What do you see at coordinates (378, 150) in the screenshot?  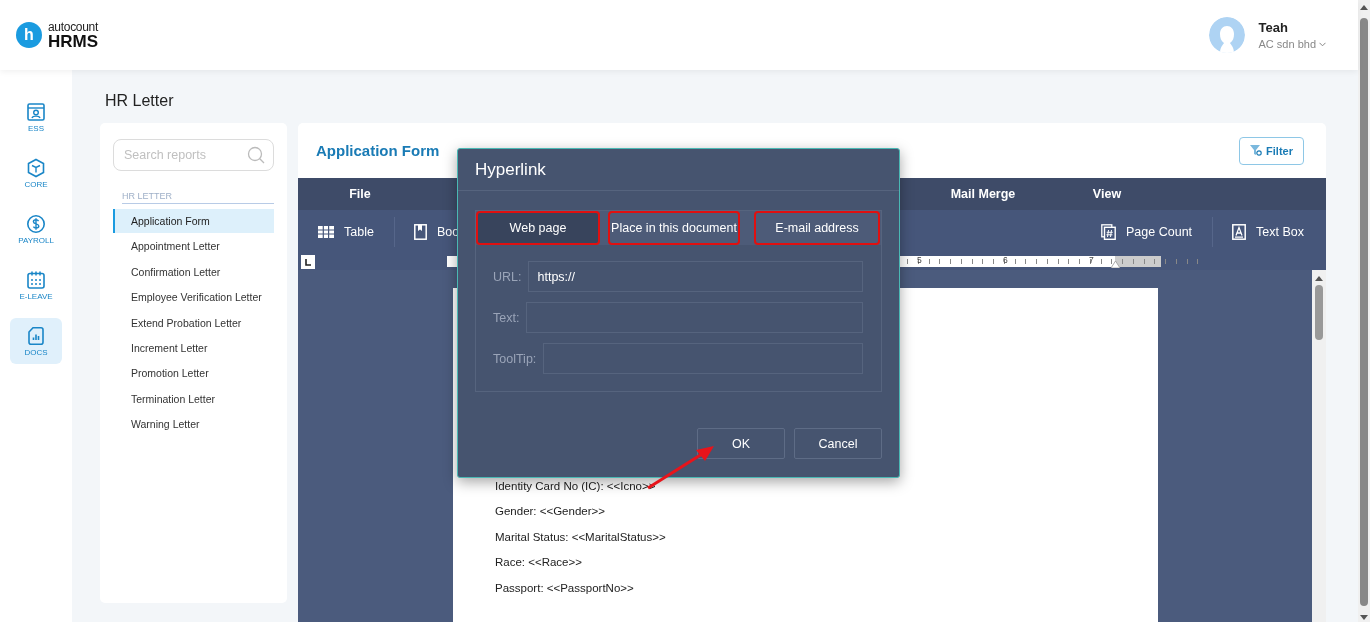 I see `form-title: Application Form` at bounding box center [378, 150].